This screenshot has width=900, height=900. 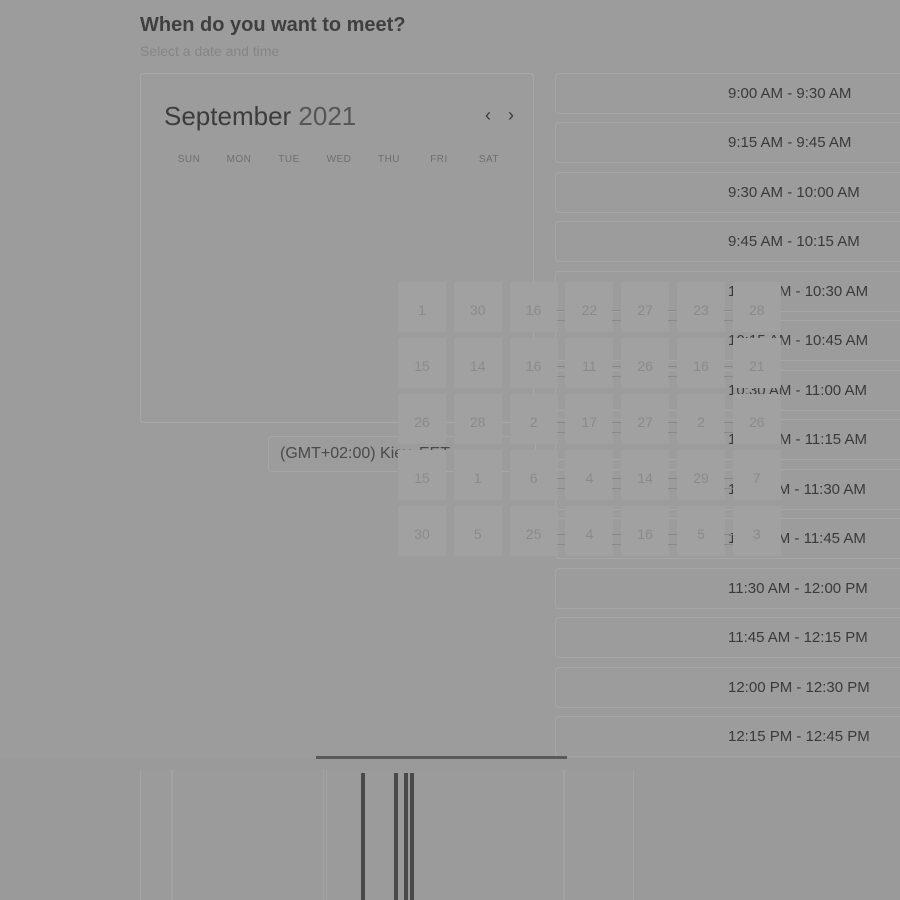 I want to click on weekday-label: THU, so click(x=389, y=159).